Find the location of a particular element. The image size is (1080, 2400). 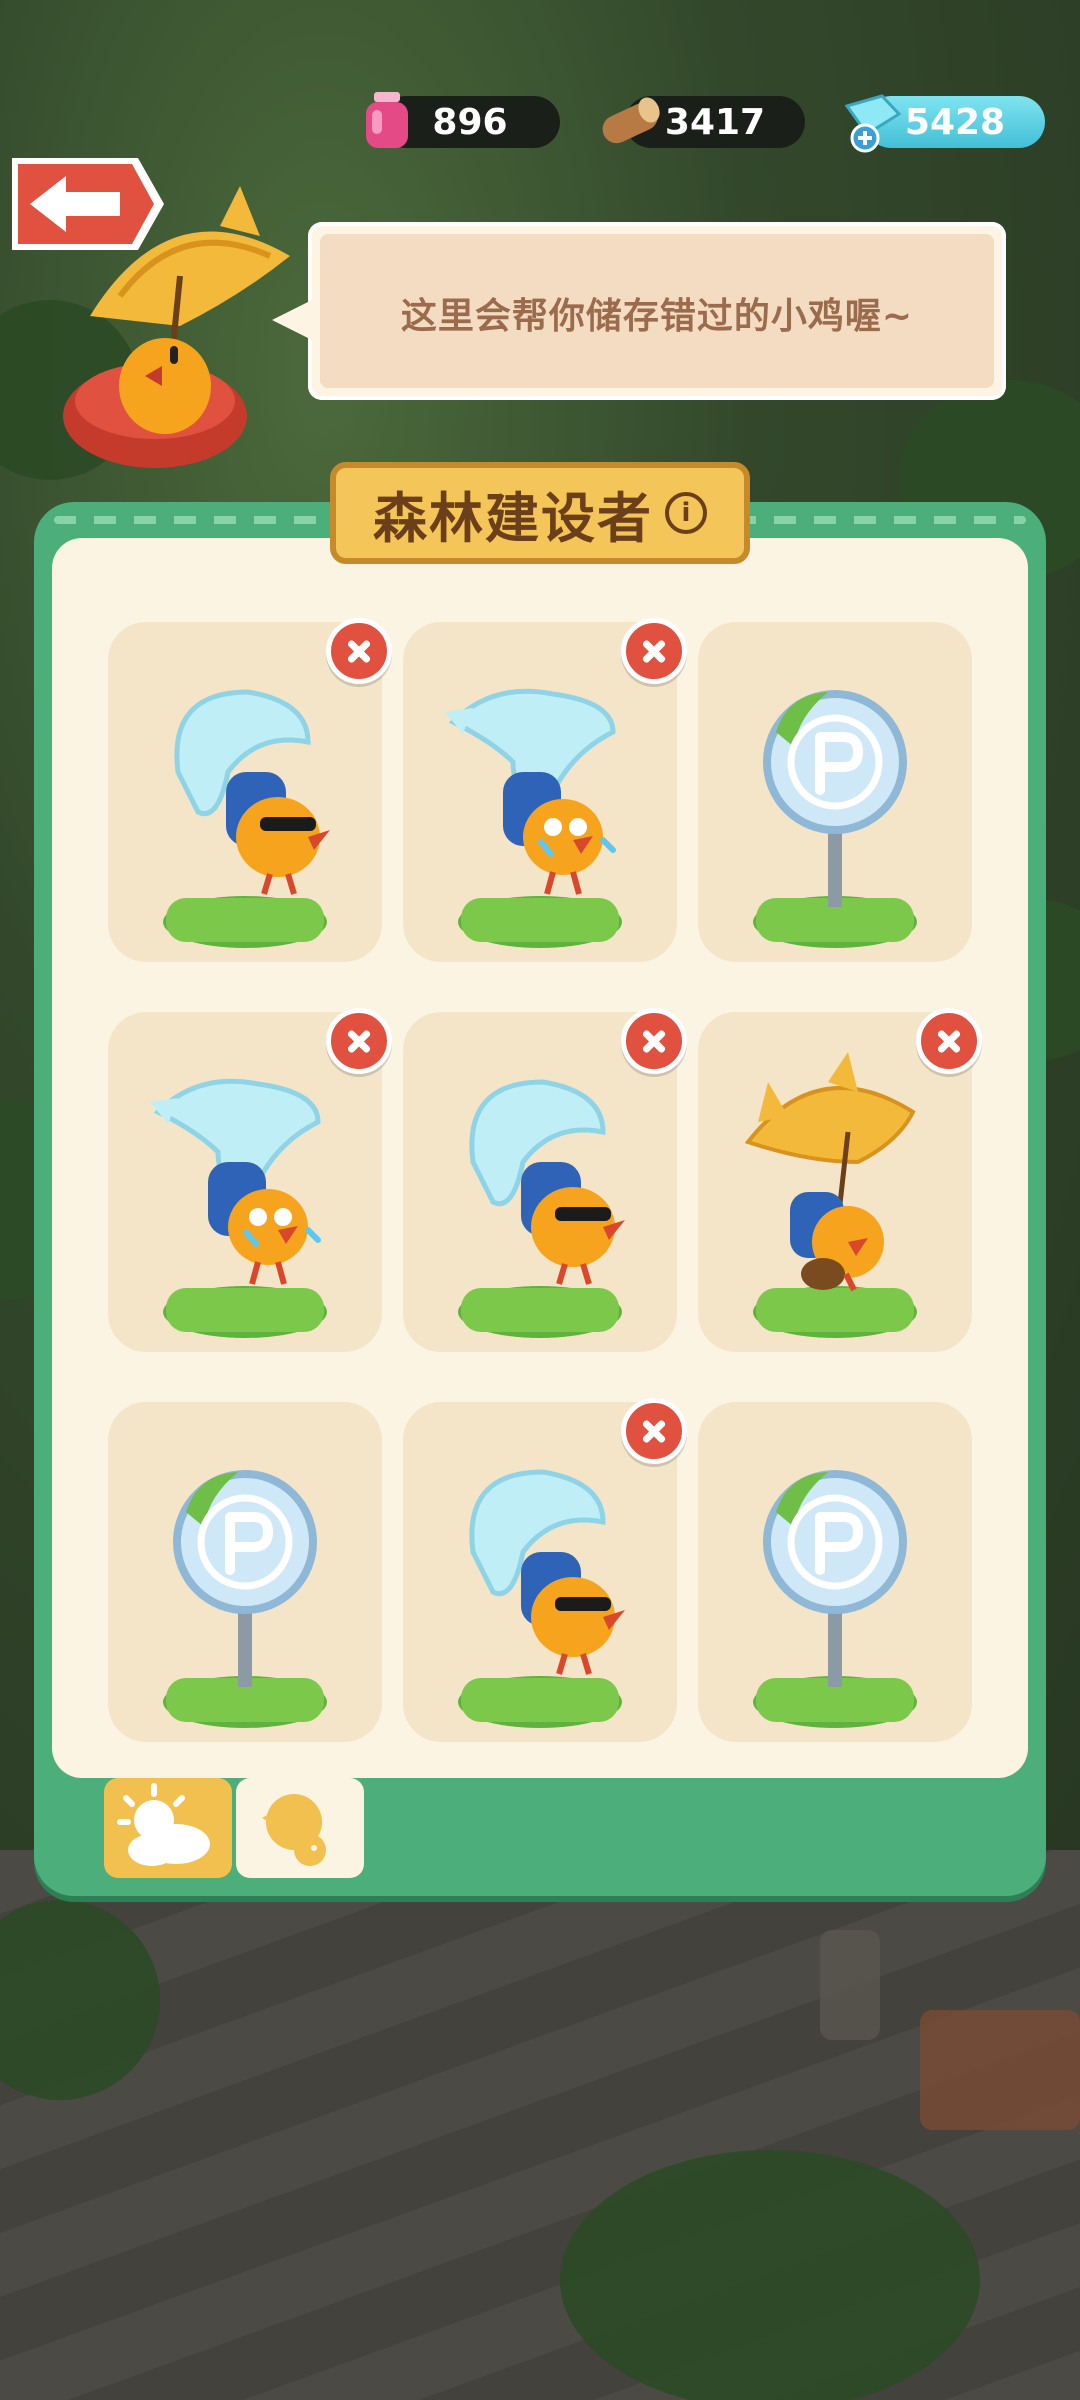

tab-chicks is located at coordinates (300, 1828).